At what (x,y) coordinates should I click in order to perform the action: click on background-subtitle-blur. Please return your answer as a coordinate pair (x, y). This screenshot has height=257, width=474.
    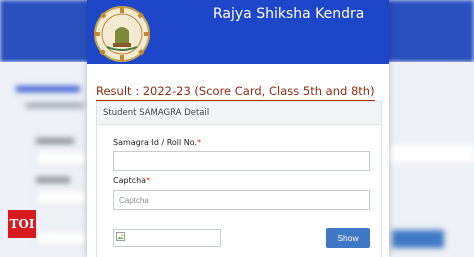
    Looking at the image, I should click on (55, 105).